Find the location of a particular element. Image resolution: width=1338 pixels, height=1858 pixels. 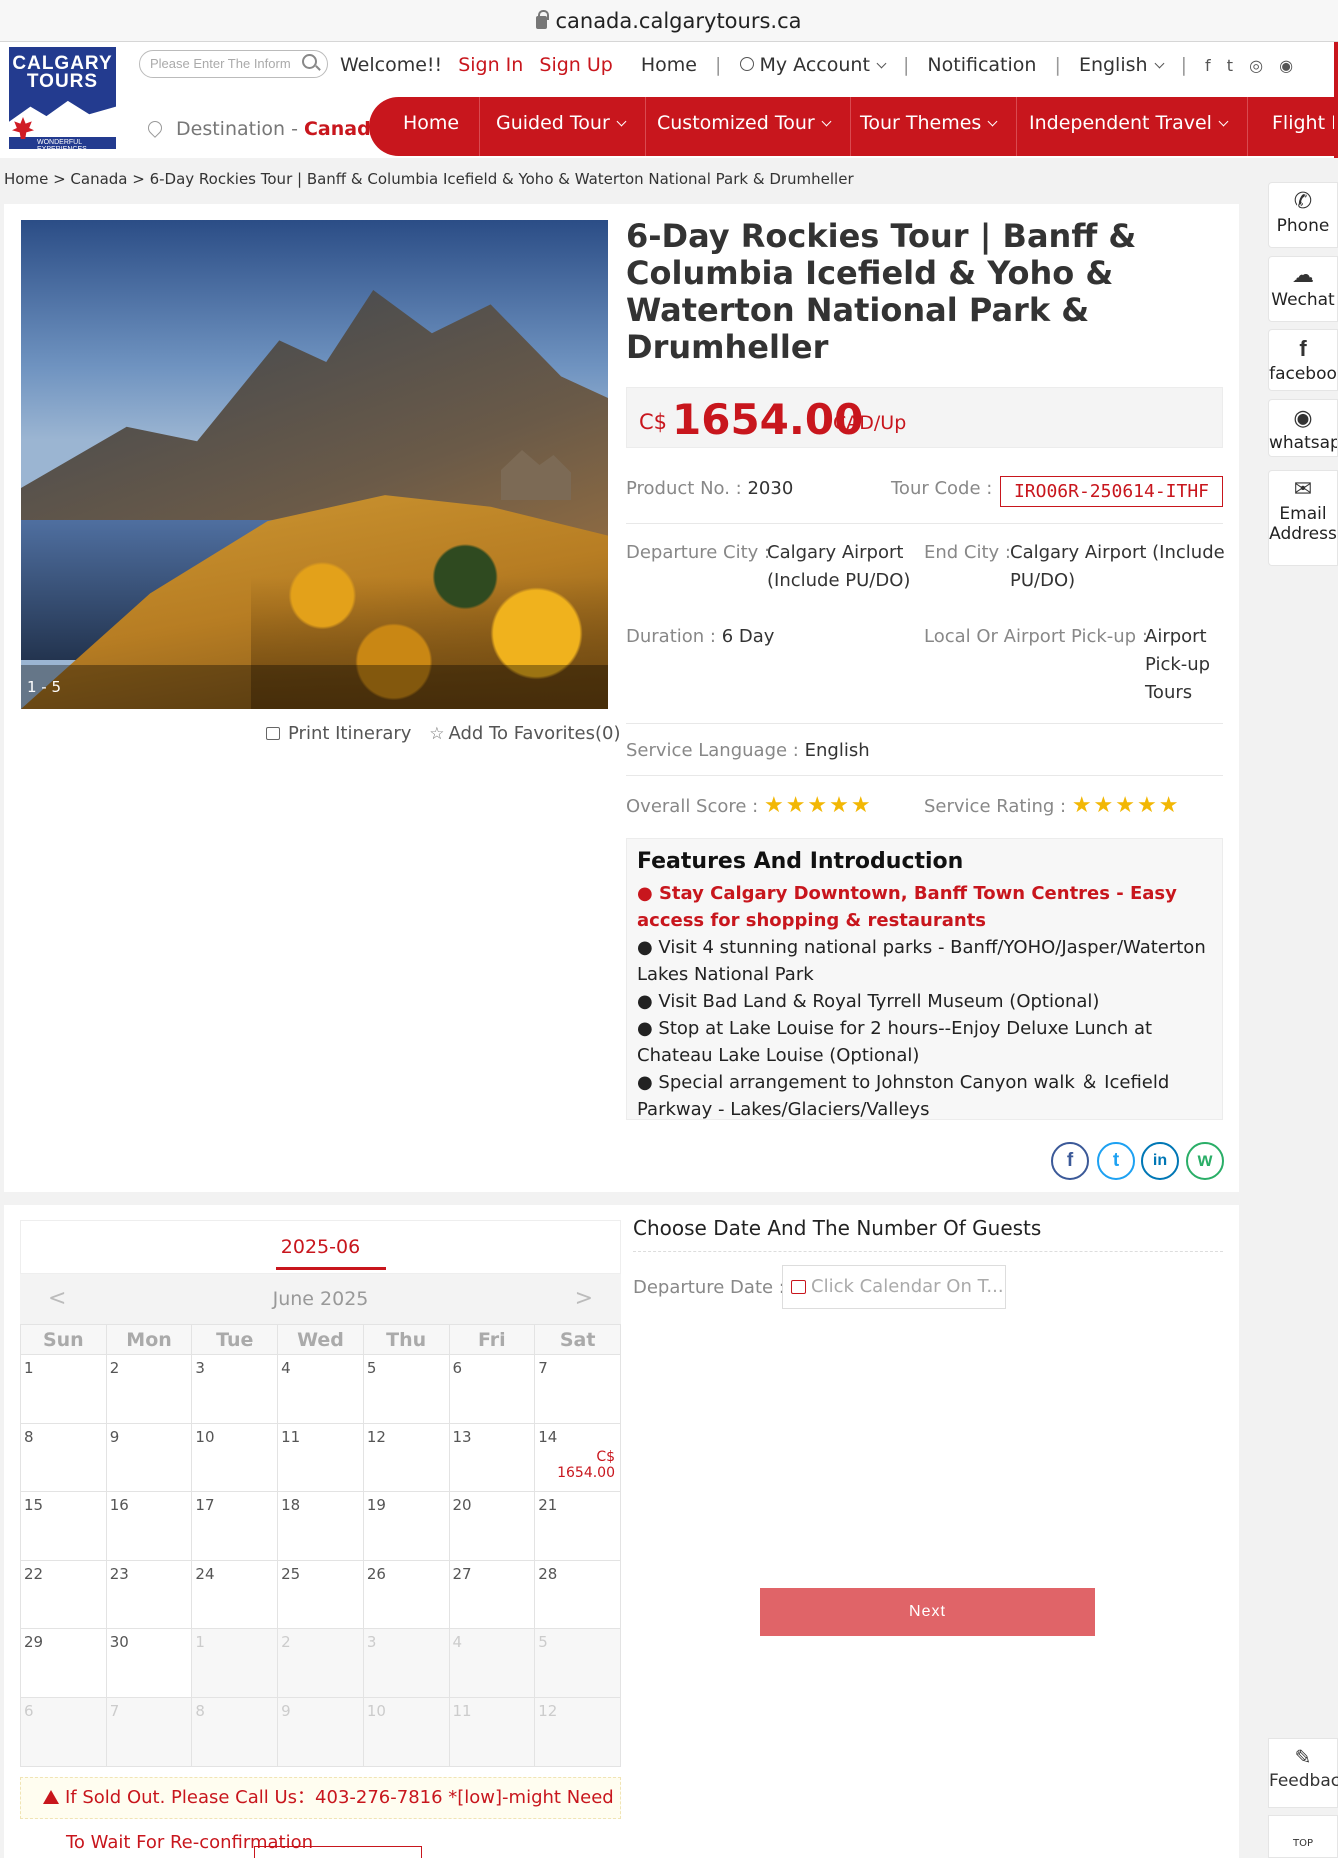

welcome-text: Welcome!! is located at coordinates (391, 65).